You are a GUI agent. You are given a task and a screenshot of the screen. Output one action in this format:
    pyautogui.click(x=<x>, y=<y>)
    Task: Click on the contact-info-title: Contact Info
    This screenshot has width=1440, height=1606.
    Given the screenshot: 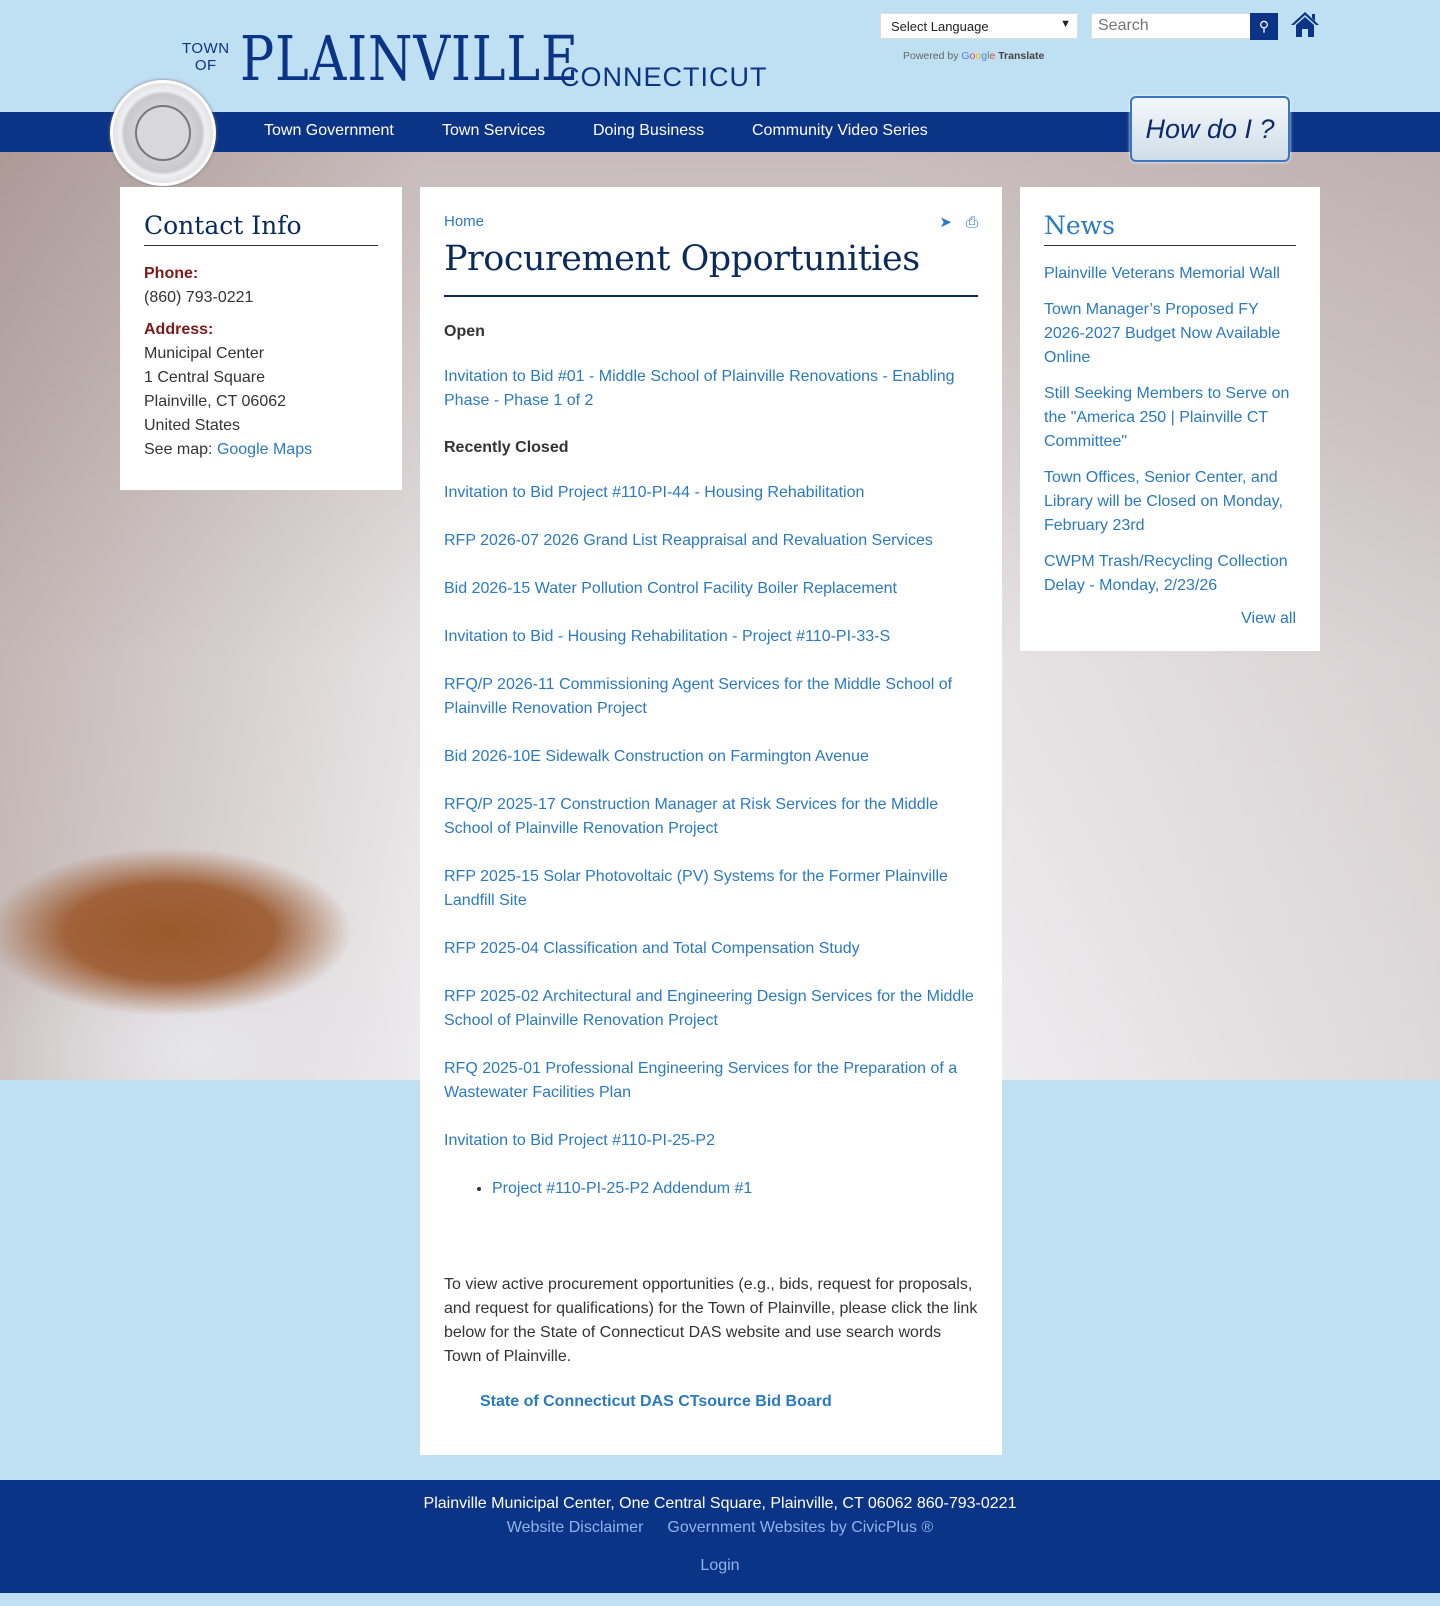 What is the action you would take?
    pyautogui.click(x=261, y=228)
    